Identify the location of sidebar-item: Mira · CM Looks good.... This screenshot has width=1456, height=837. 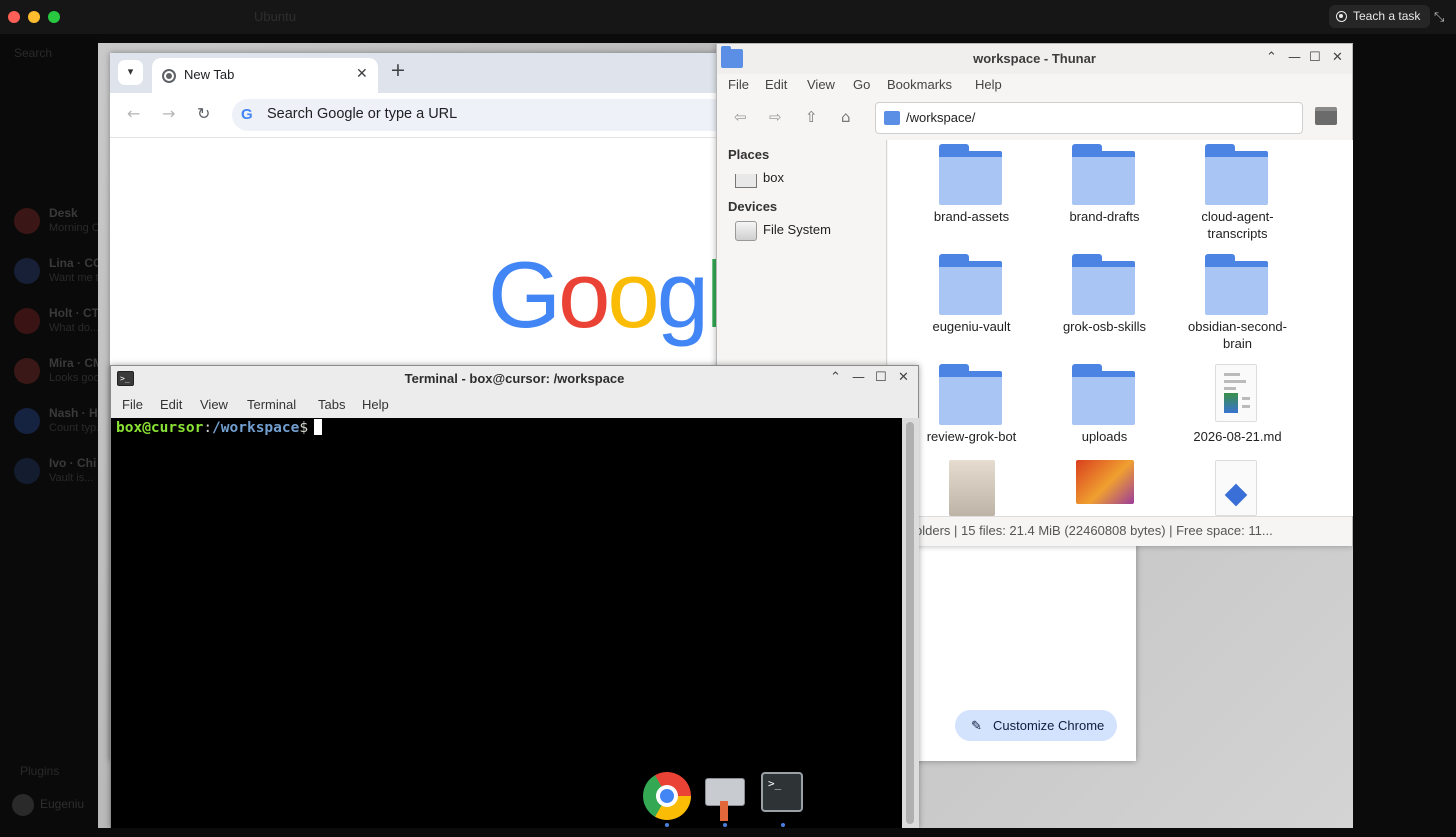
(64, 376).